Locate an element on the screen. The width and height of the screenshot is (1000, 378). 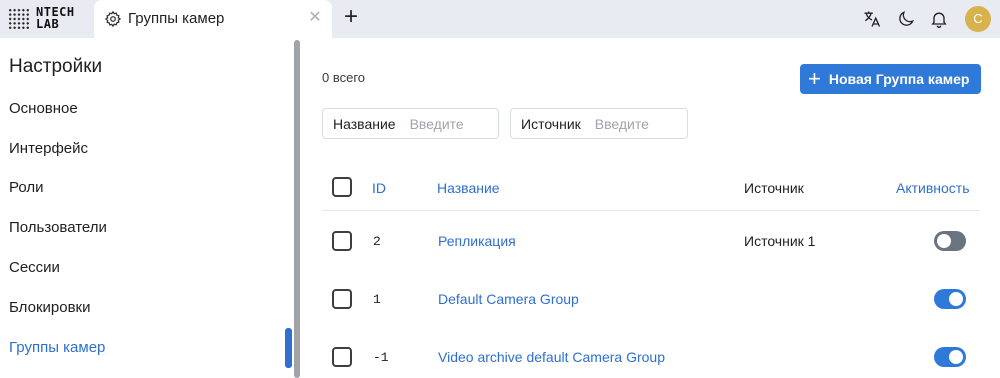
source-filter-field: Источник Введите is located at coordinates (599, 123).